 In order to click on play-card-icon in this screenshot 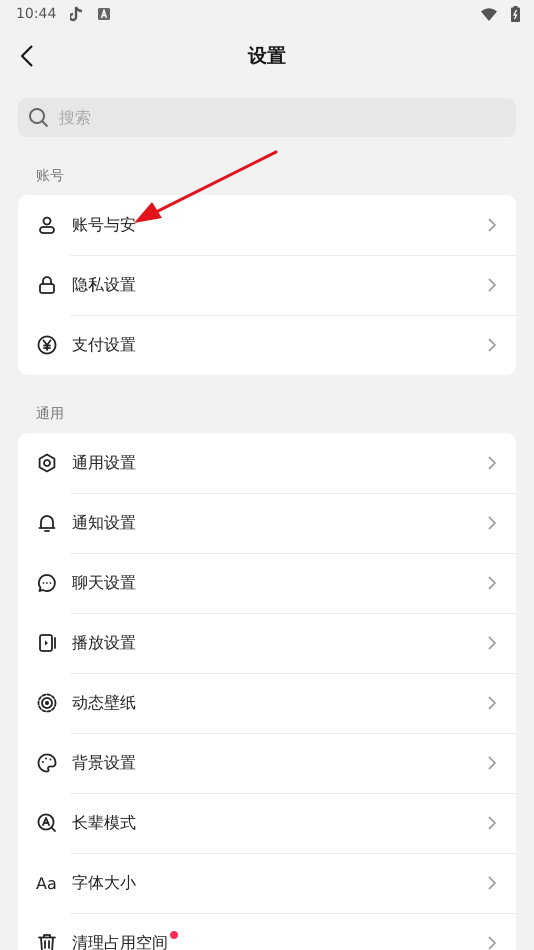, I will do `click(47, 643)`.